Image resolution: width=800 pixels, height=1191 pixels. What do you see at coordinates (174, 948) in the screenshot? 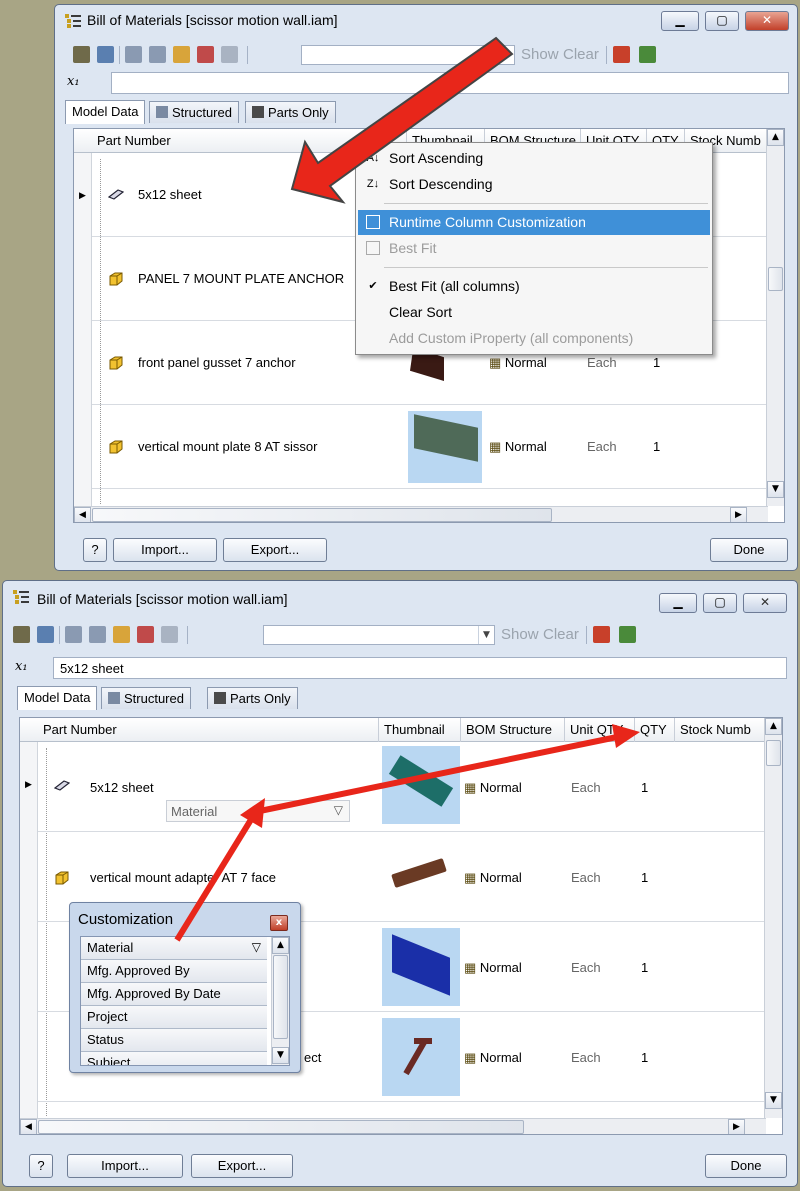
I see `customization-item-material: Material ▽` at bounding box center [174, 948].